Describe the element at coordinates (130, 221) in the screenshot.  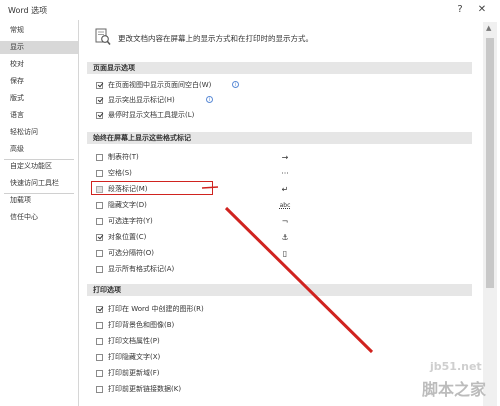
I see `option-label: 可选连字符(Y)` at that location.